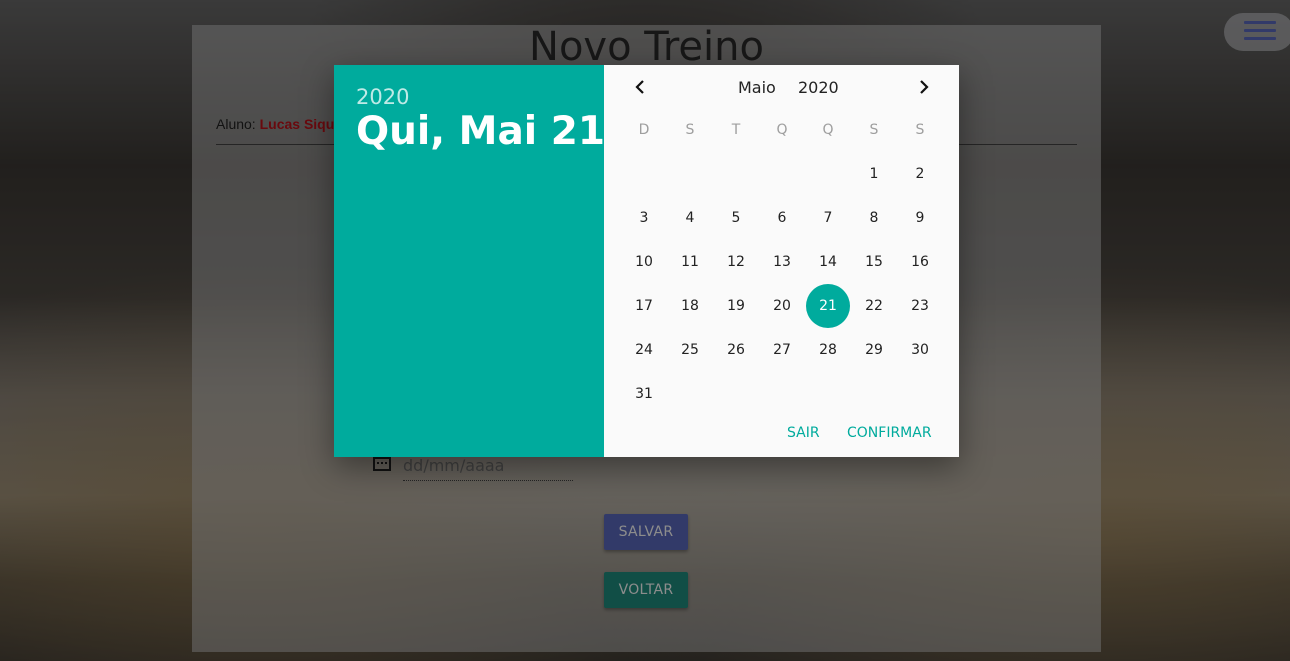  Describe the element at coordinates (640, 91) in the screenshot. I see `chevron-left-icon` at that location.